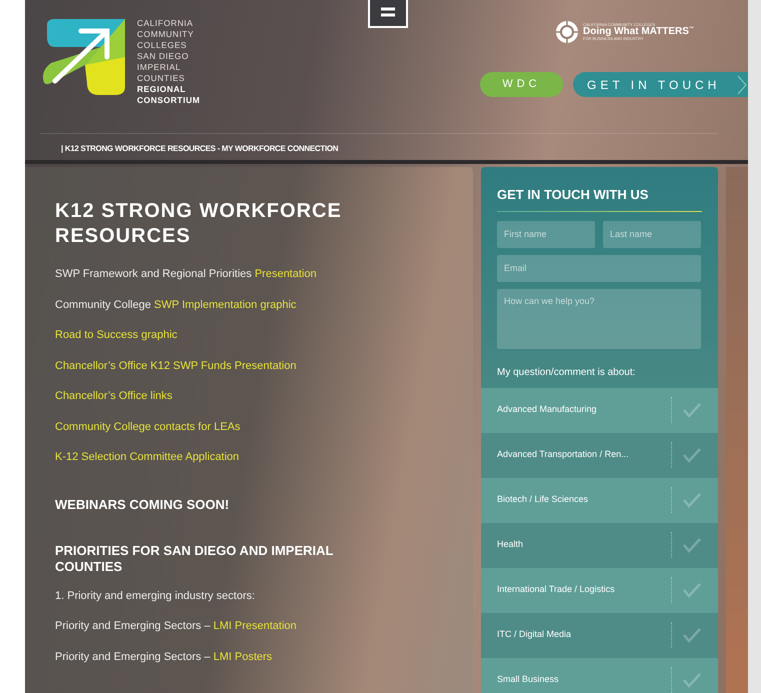 The image size is (761, 693). I want to click on topic-option: ITC / Digital Media, so click(599, 635).